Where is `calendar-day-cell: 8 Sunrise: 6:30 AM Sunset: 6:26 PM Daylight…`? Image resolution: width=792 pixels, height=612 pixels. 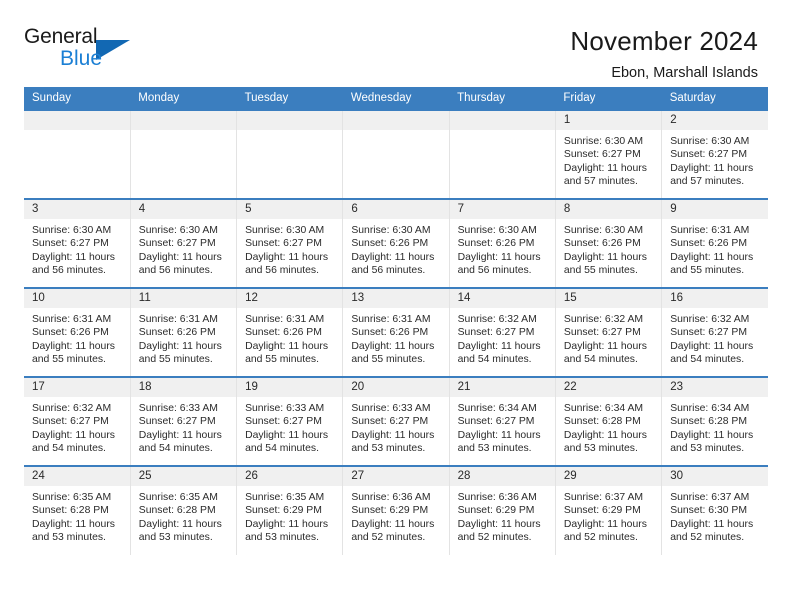
calendar-day-cell: 8 Sunrise: 6:30 AM Sunset: 6:26 PM Daylight… is located at coordinates (609, 243).